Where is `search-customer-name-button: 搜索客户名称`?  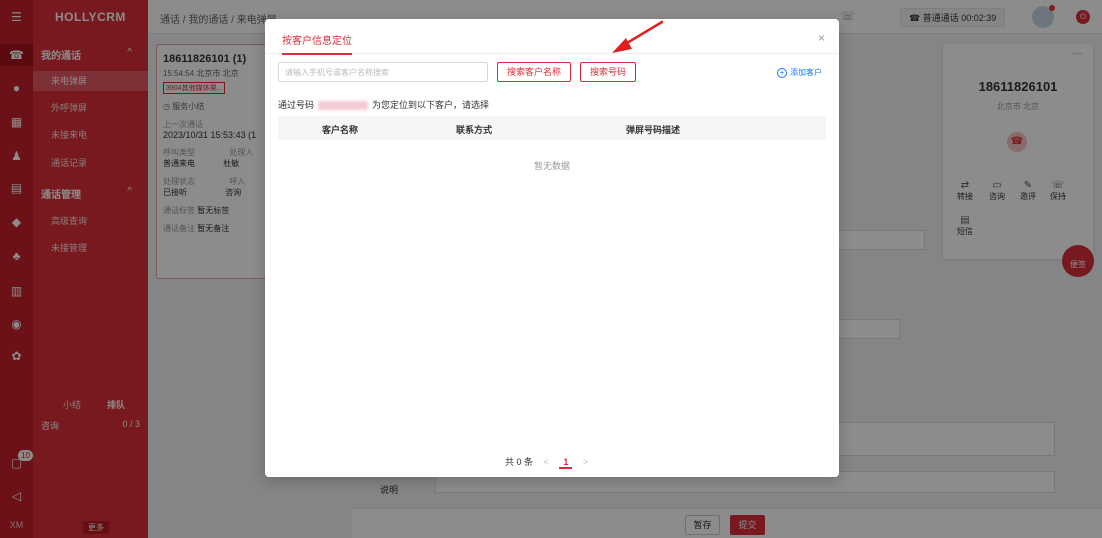 search-customer-name-button: 搜索客户名称 is located at coordinates (534, 72).